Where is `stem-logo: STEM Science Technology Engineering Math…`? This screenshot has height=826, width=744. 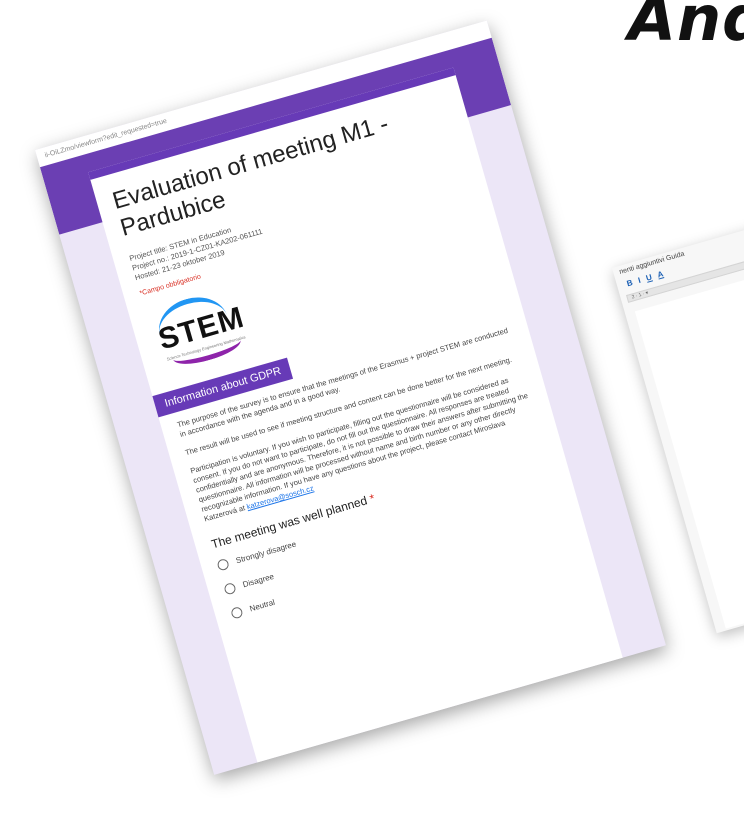
stem-logo: STEM Science Technology Engineering Math… is located at coordinates (206, 326).